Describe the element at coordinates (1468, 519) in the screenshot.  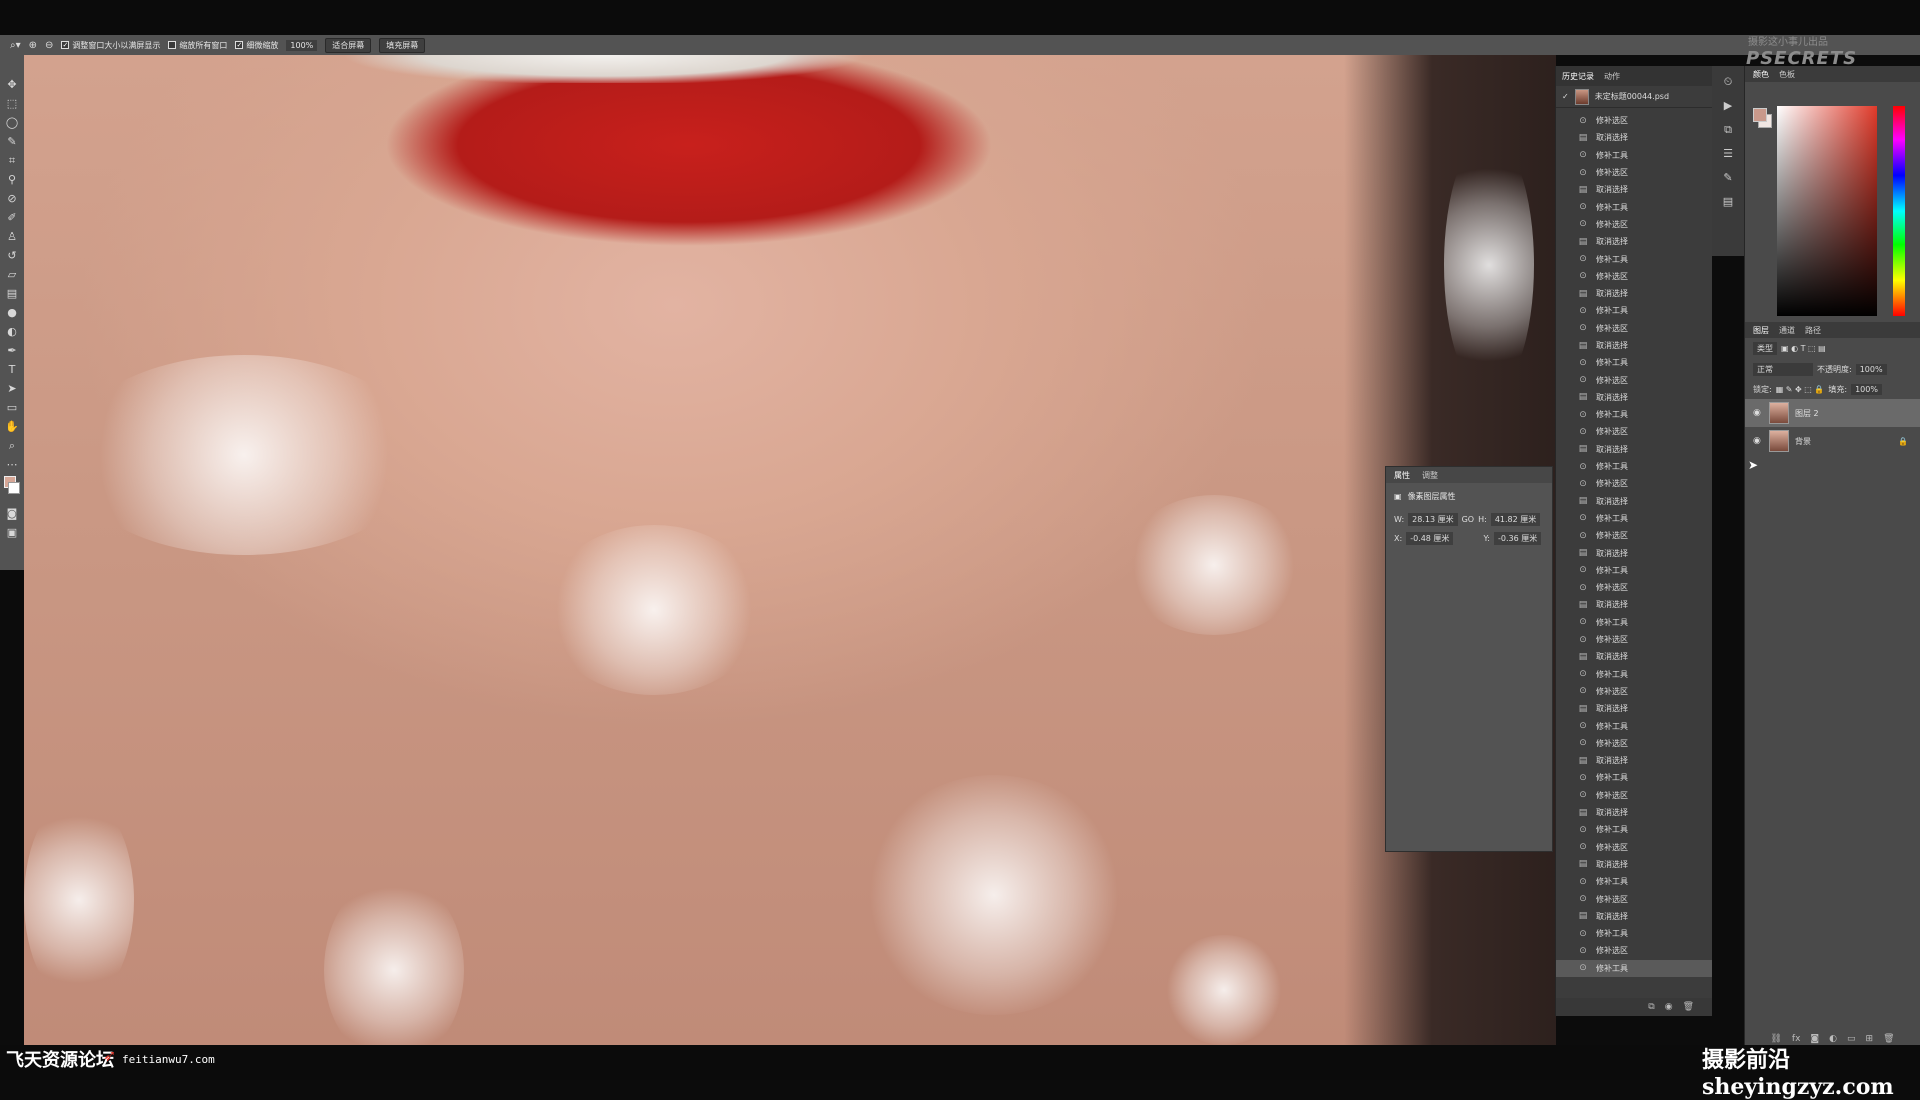
I see `link-dimensions-icon: GO` at that location.